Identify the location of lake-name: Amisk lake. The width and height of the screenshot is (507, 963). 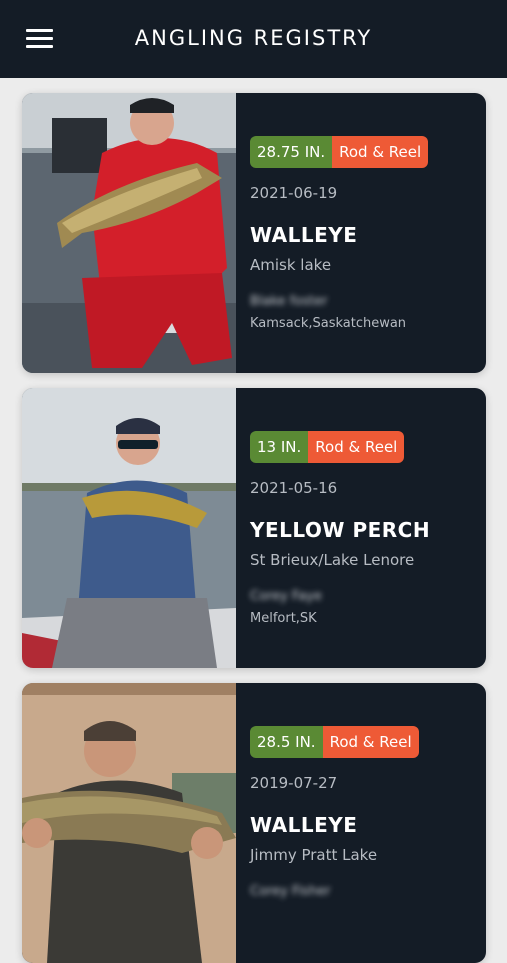
(291, 265).